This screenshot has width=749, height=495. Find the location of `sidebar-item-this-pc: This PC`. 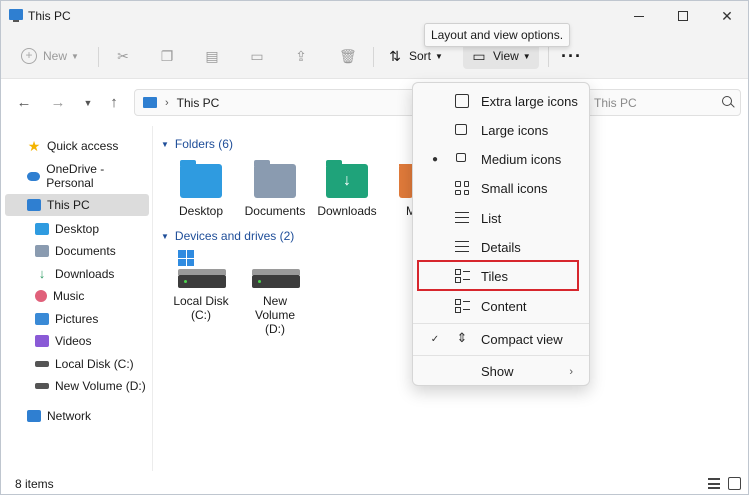

sidebar-item-this-pc: This PC is located at coordinates (77, 205).